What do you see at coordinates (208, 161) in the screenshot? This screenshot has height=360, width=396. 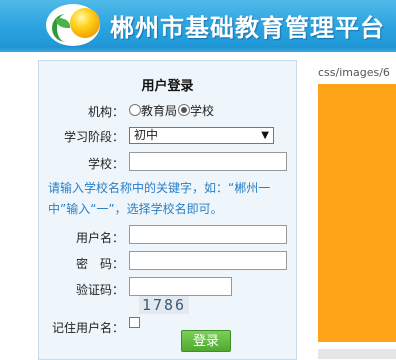 I see `school-input` at bounding box center [208, 161].